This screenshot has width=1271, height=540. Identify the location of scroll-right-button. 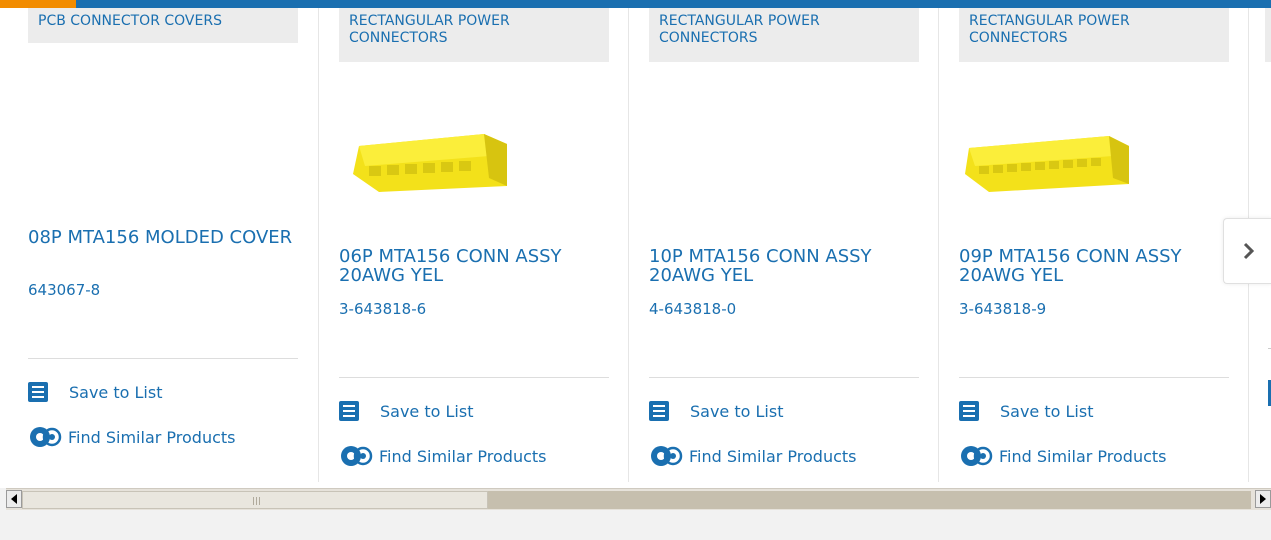
(1263, 499).